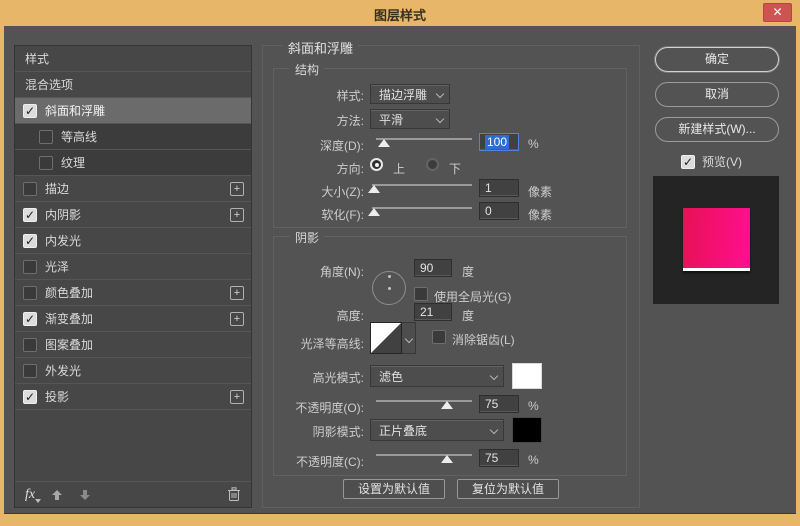 This screenshot has height=526, width=800. I want to click on shadow-mode-dropdown: 正片叠底, so click(437, 430).